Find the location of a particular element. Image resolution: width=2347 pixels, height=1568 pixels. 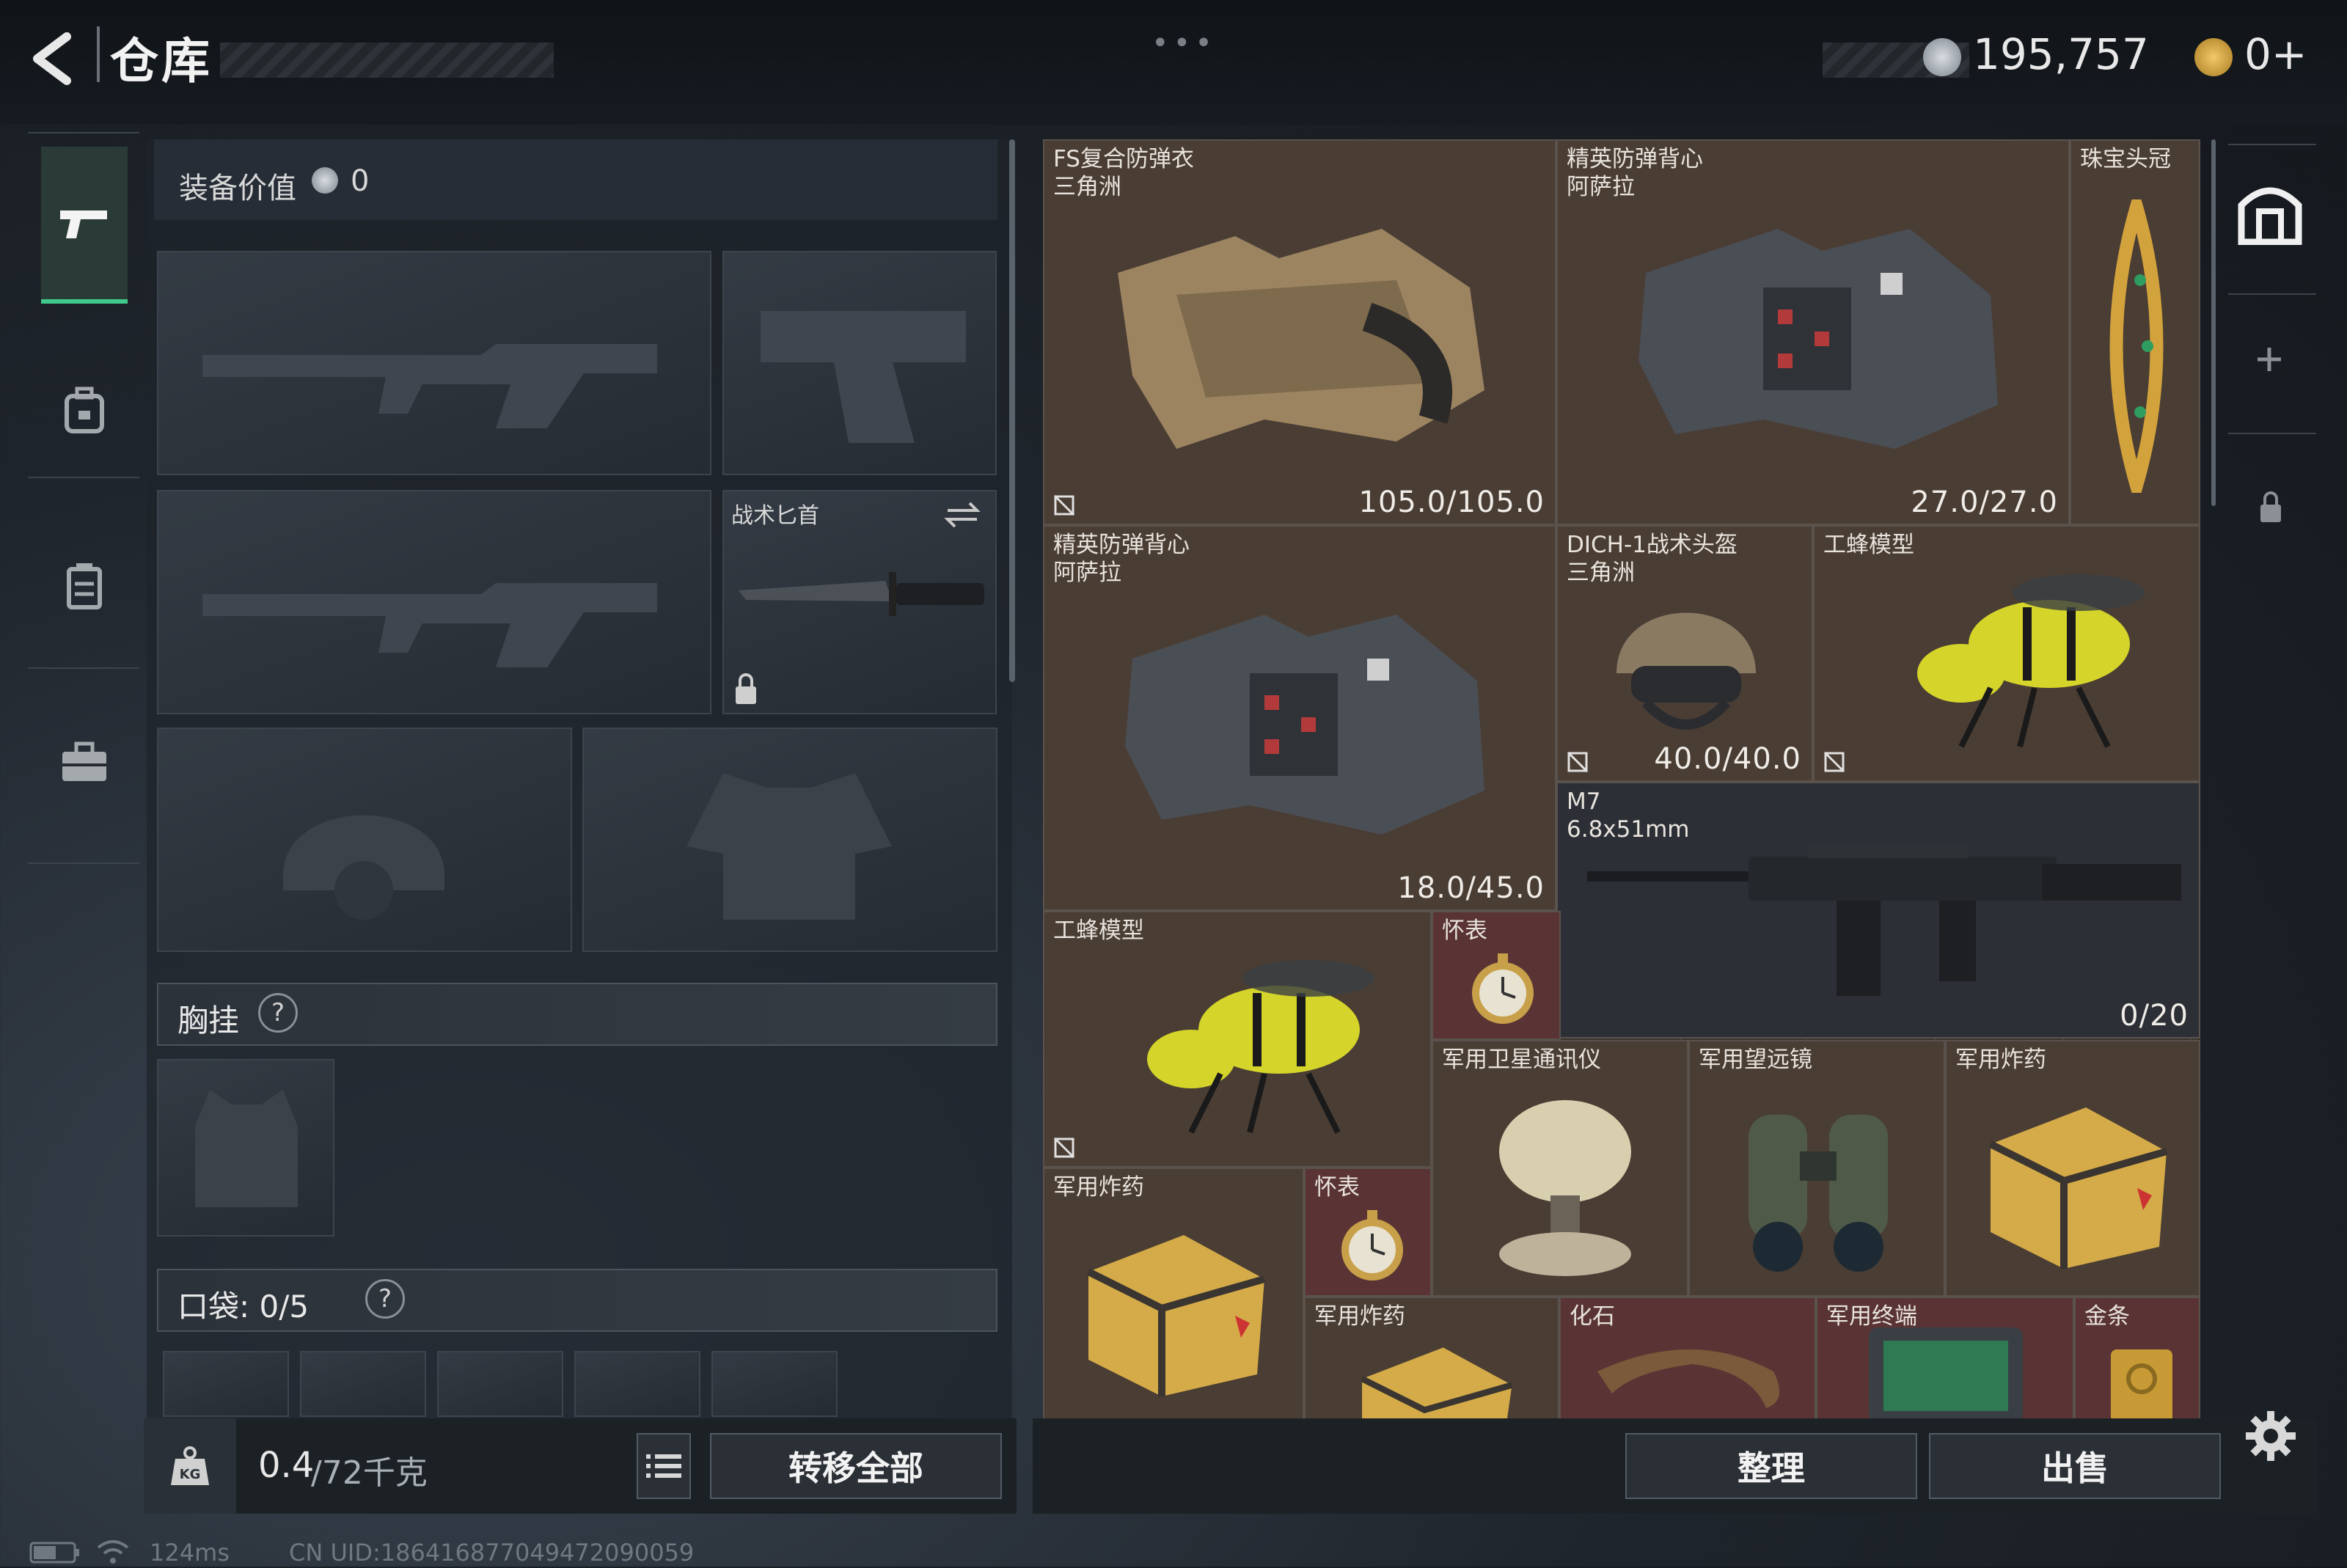

stash-item: DICH-1战术头盔 三角洲 40.0/40.0 is located at coordinates (1684, 653).